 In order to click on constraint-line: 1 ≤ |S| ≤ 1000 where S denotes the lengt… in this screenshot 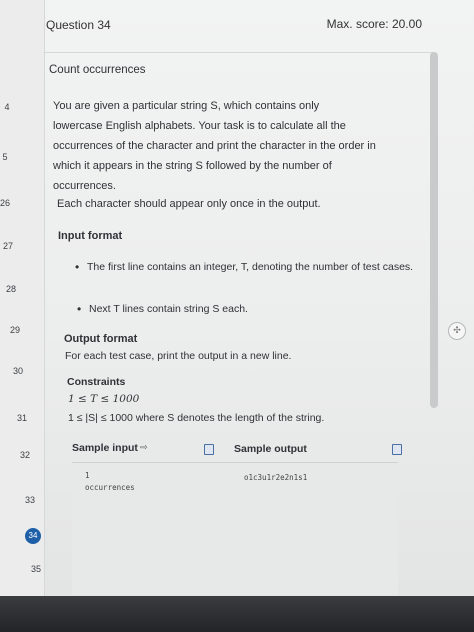, I will do `click(196, 418)`.